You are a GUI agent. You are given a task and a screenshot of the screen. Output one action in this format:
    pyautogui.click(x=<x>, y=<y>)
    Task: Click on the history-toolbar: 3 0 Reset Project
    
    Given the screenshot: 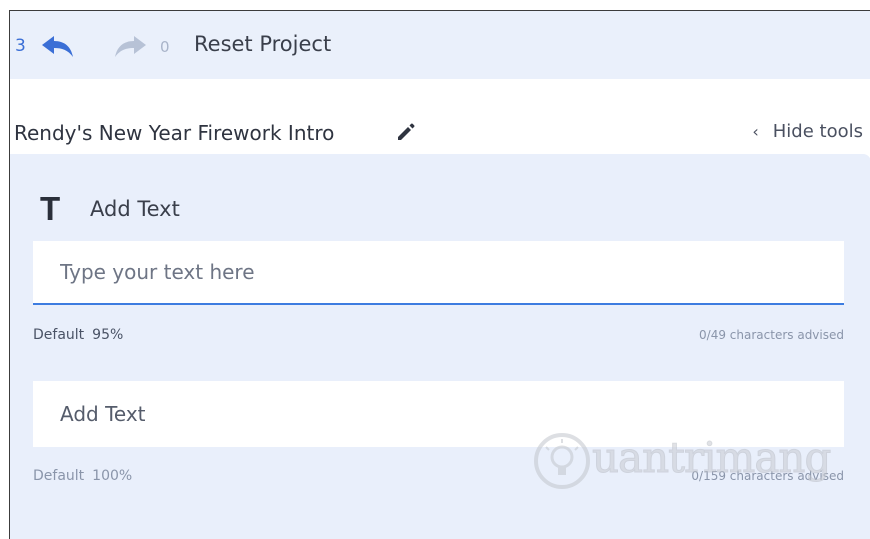 What is the action you would take?
    pyautogui.click(x=440, y=45)
    